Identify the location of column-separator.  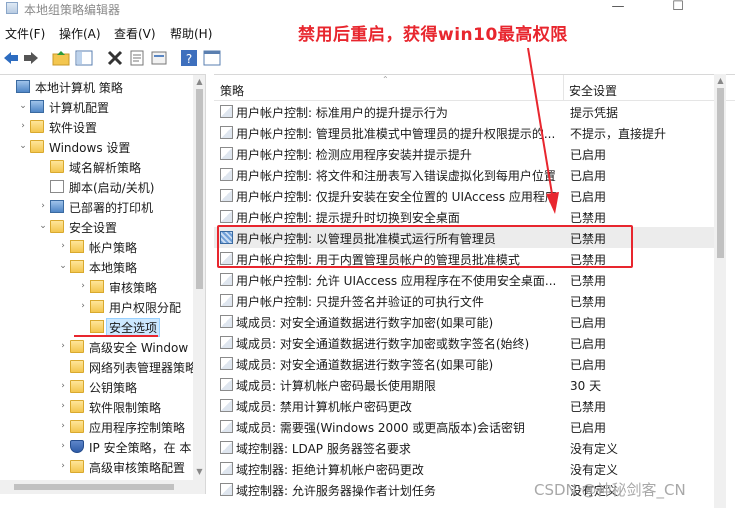
(563, 88).